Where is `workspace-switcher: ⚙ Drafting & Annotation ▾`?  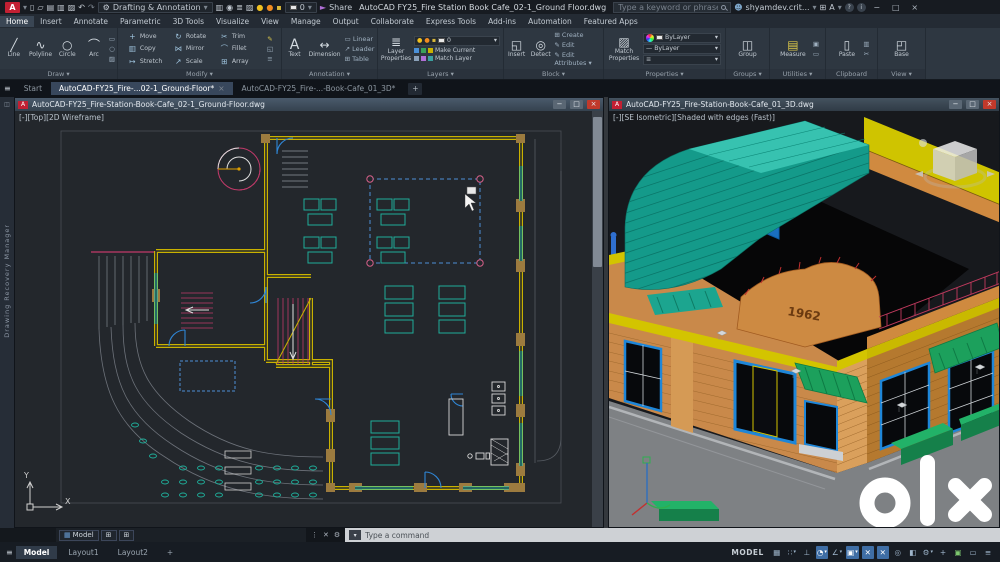 workspace-switcher: ⚙ Drafting & Annotation ▾ is located at coordinates (155, 7).